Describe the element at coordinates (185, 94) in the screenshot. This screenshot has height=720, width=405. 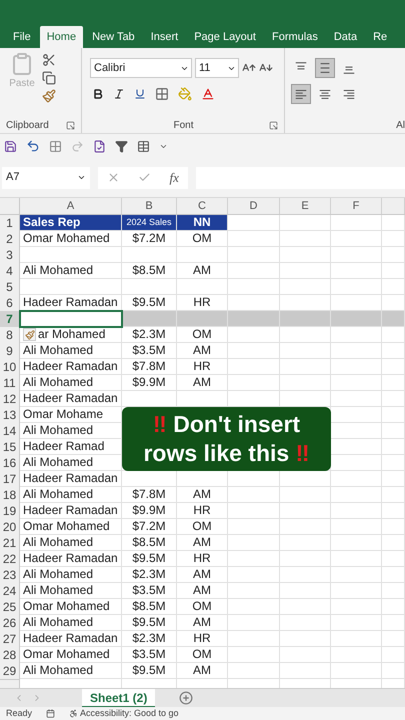
I see `fill-color-icon` at that location.